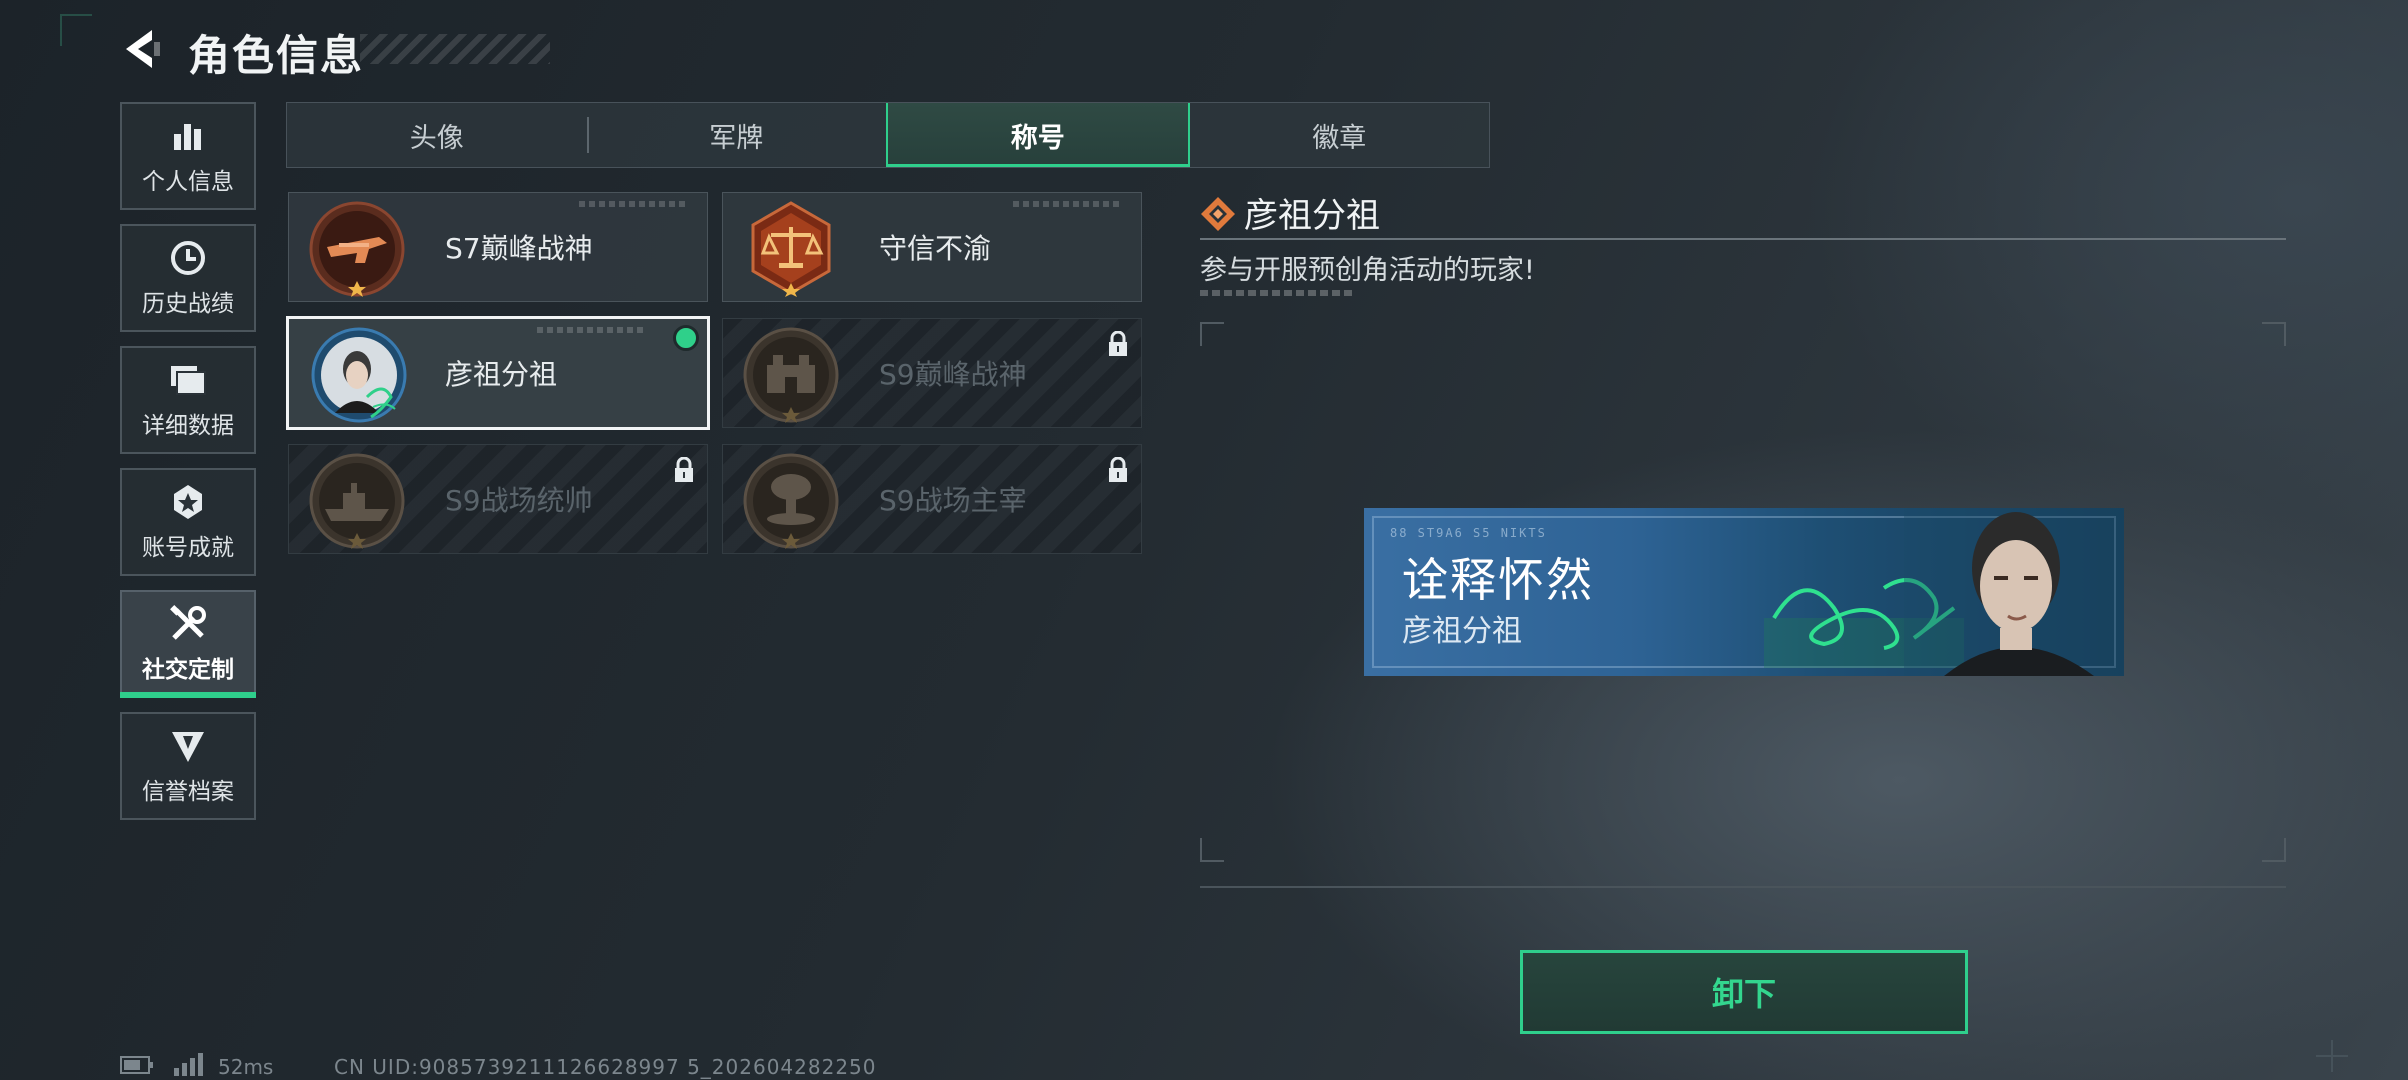 The image size is (2408, 1080). Describe the element at coordinates (437, 135) in the screenshot. I see `tab-avatar: 头像` at that location.